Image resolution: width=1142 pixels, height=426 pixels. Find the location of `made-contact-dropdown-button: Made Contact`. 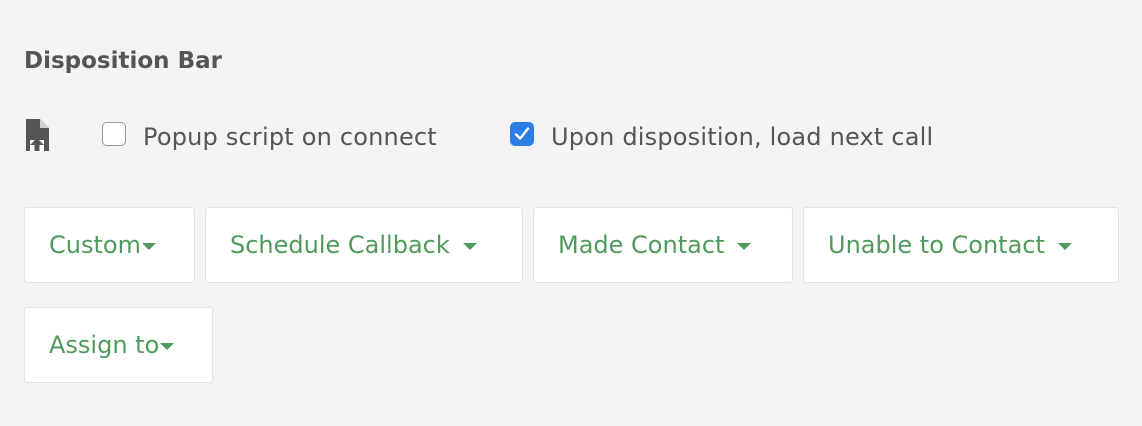

made-contact-dropdown-button: Made Contact is located at coordinates (663, 245).